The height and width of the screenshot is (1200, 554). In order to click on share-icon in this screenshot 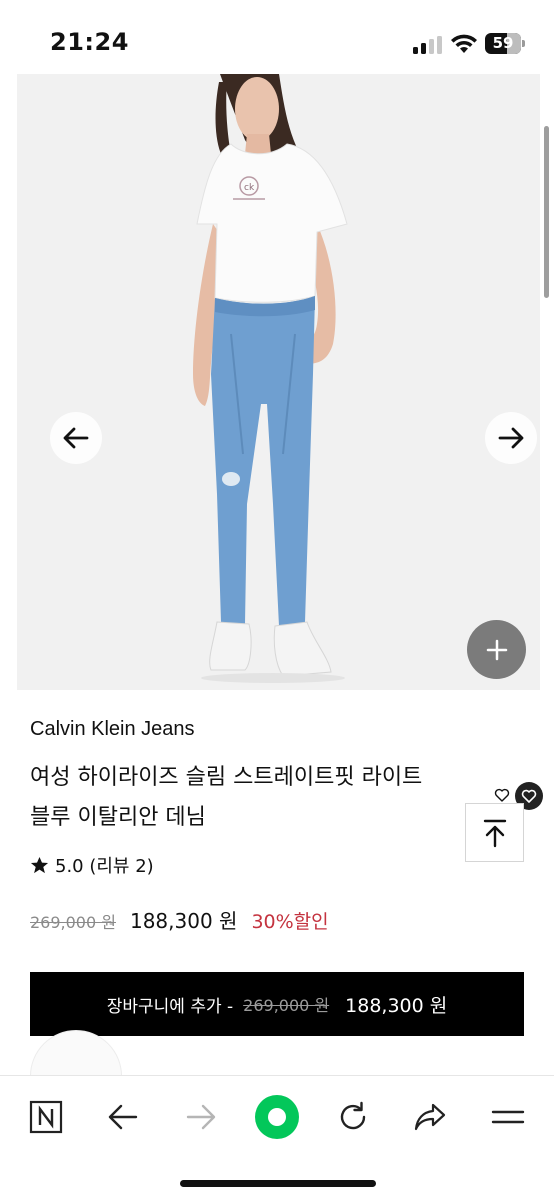, I will do `click(430, 1117)`.